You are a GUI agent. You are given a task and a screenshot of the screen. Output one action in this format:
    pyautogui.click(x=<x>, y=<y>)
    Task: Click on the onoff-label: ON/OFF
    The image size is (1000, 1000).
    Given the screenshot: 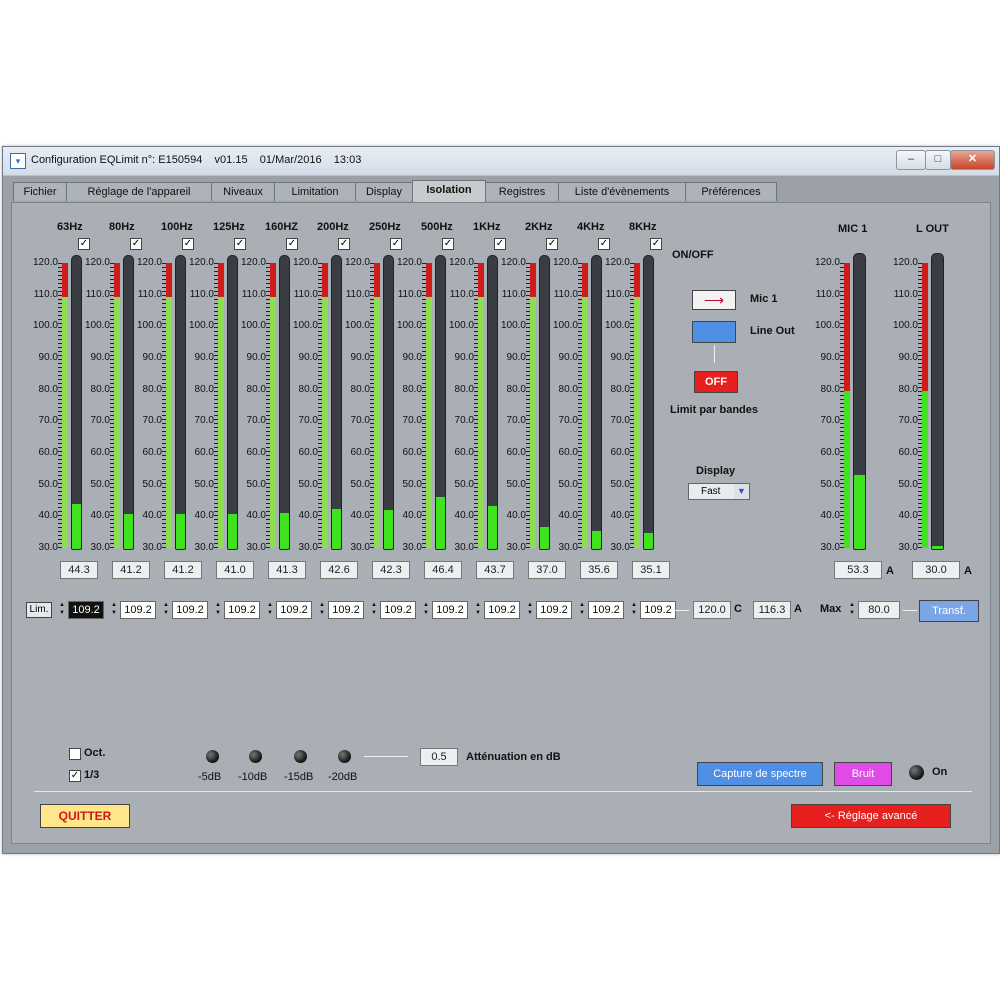 What is the action you would take?
    pyautogui.click(x=693, y=255)
    